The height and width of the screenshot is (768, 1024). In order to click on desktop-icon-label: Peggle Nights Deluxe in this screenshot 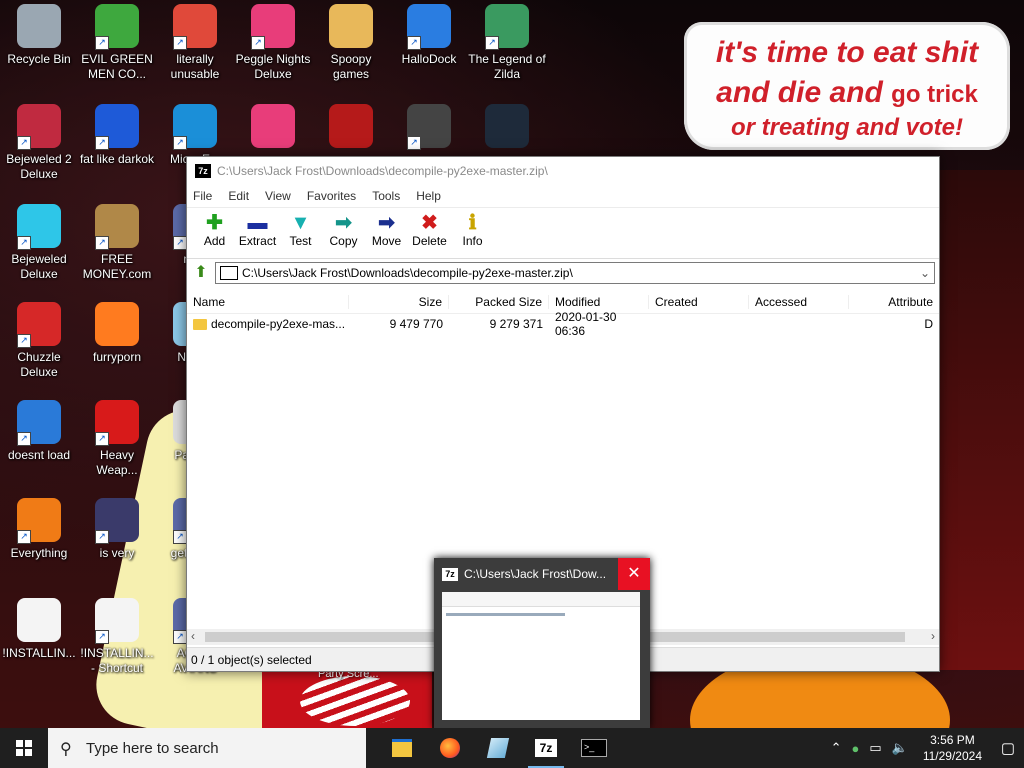, I will do `click(273, 66)`.